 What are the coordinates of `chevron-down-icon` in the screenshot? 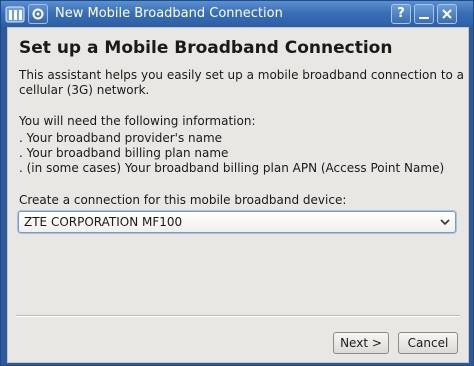 It's located at (445, 222).